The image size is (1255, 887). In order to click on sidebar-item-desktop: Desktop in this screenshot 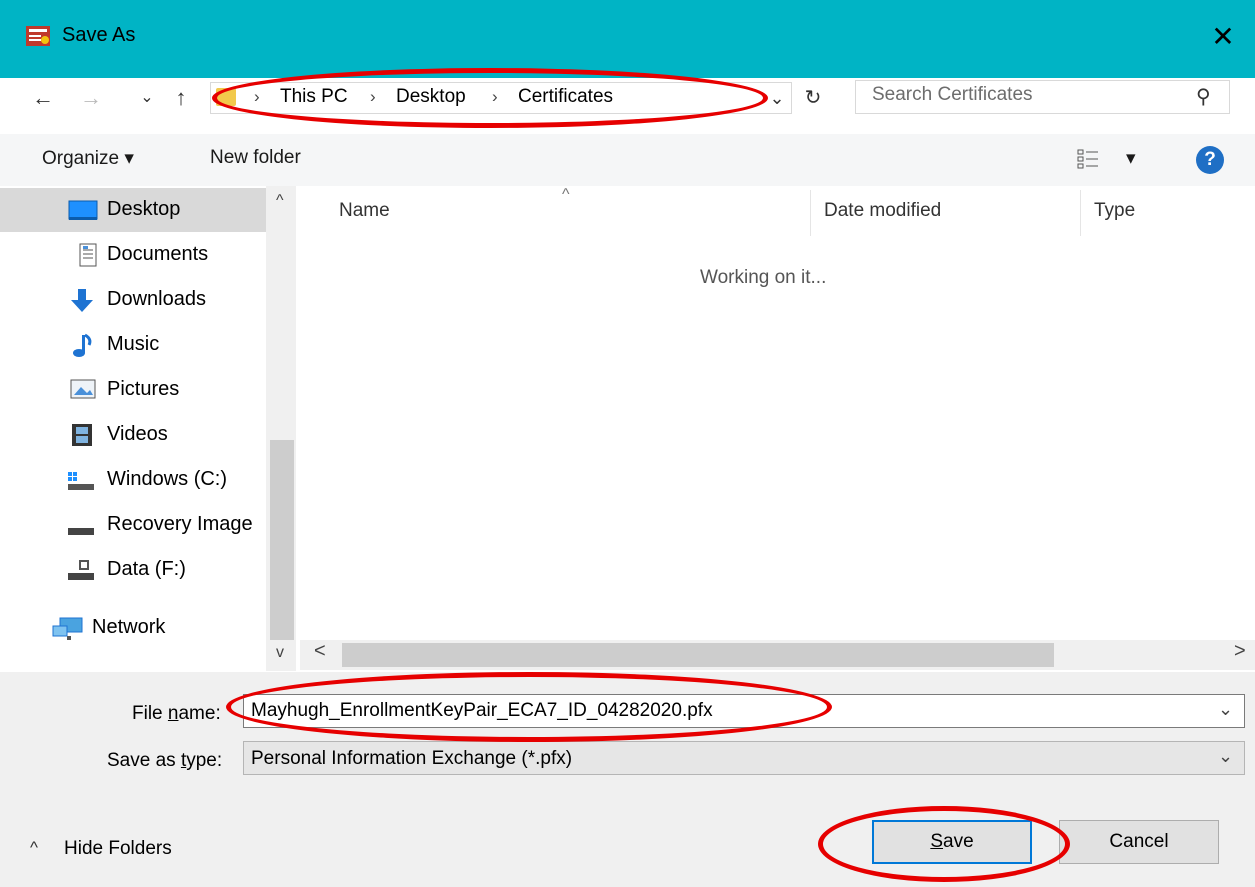, I will do `click(133, 210)`.